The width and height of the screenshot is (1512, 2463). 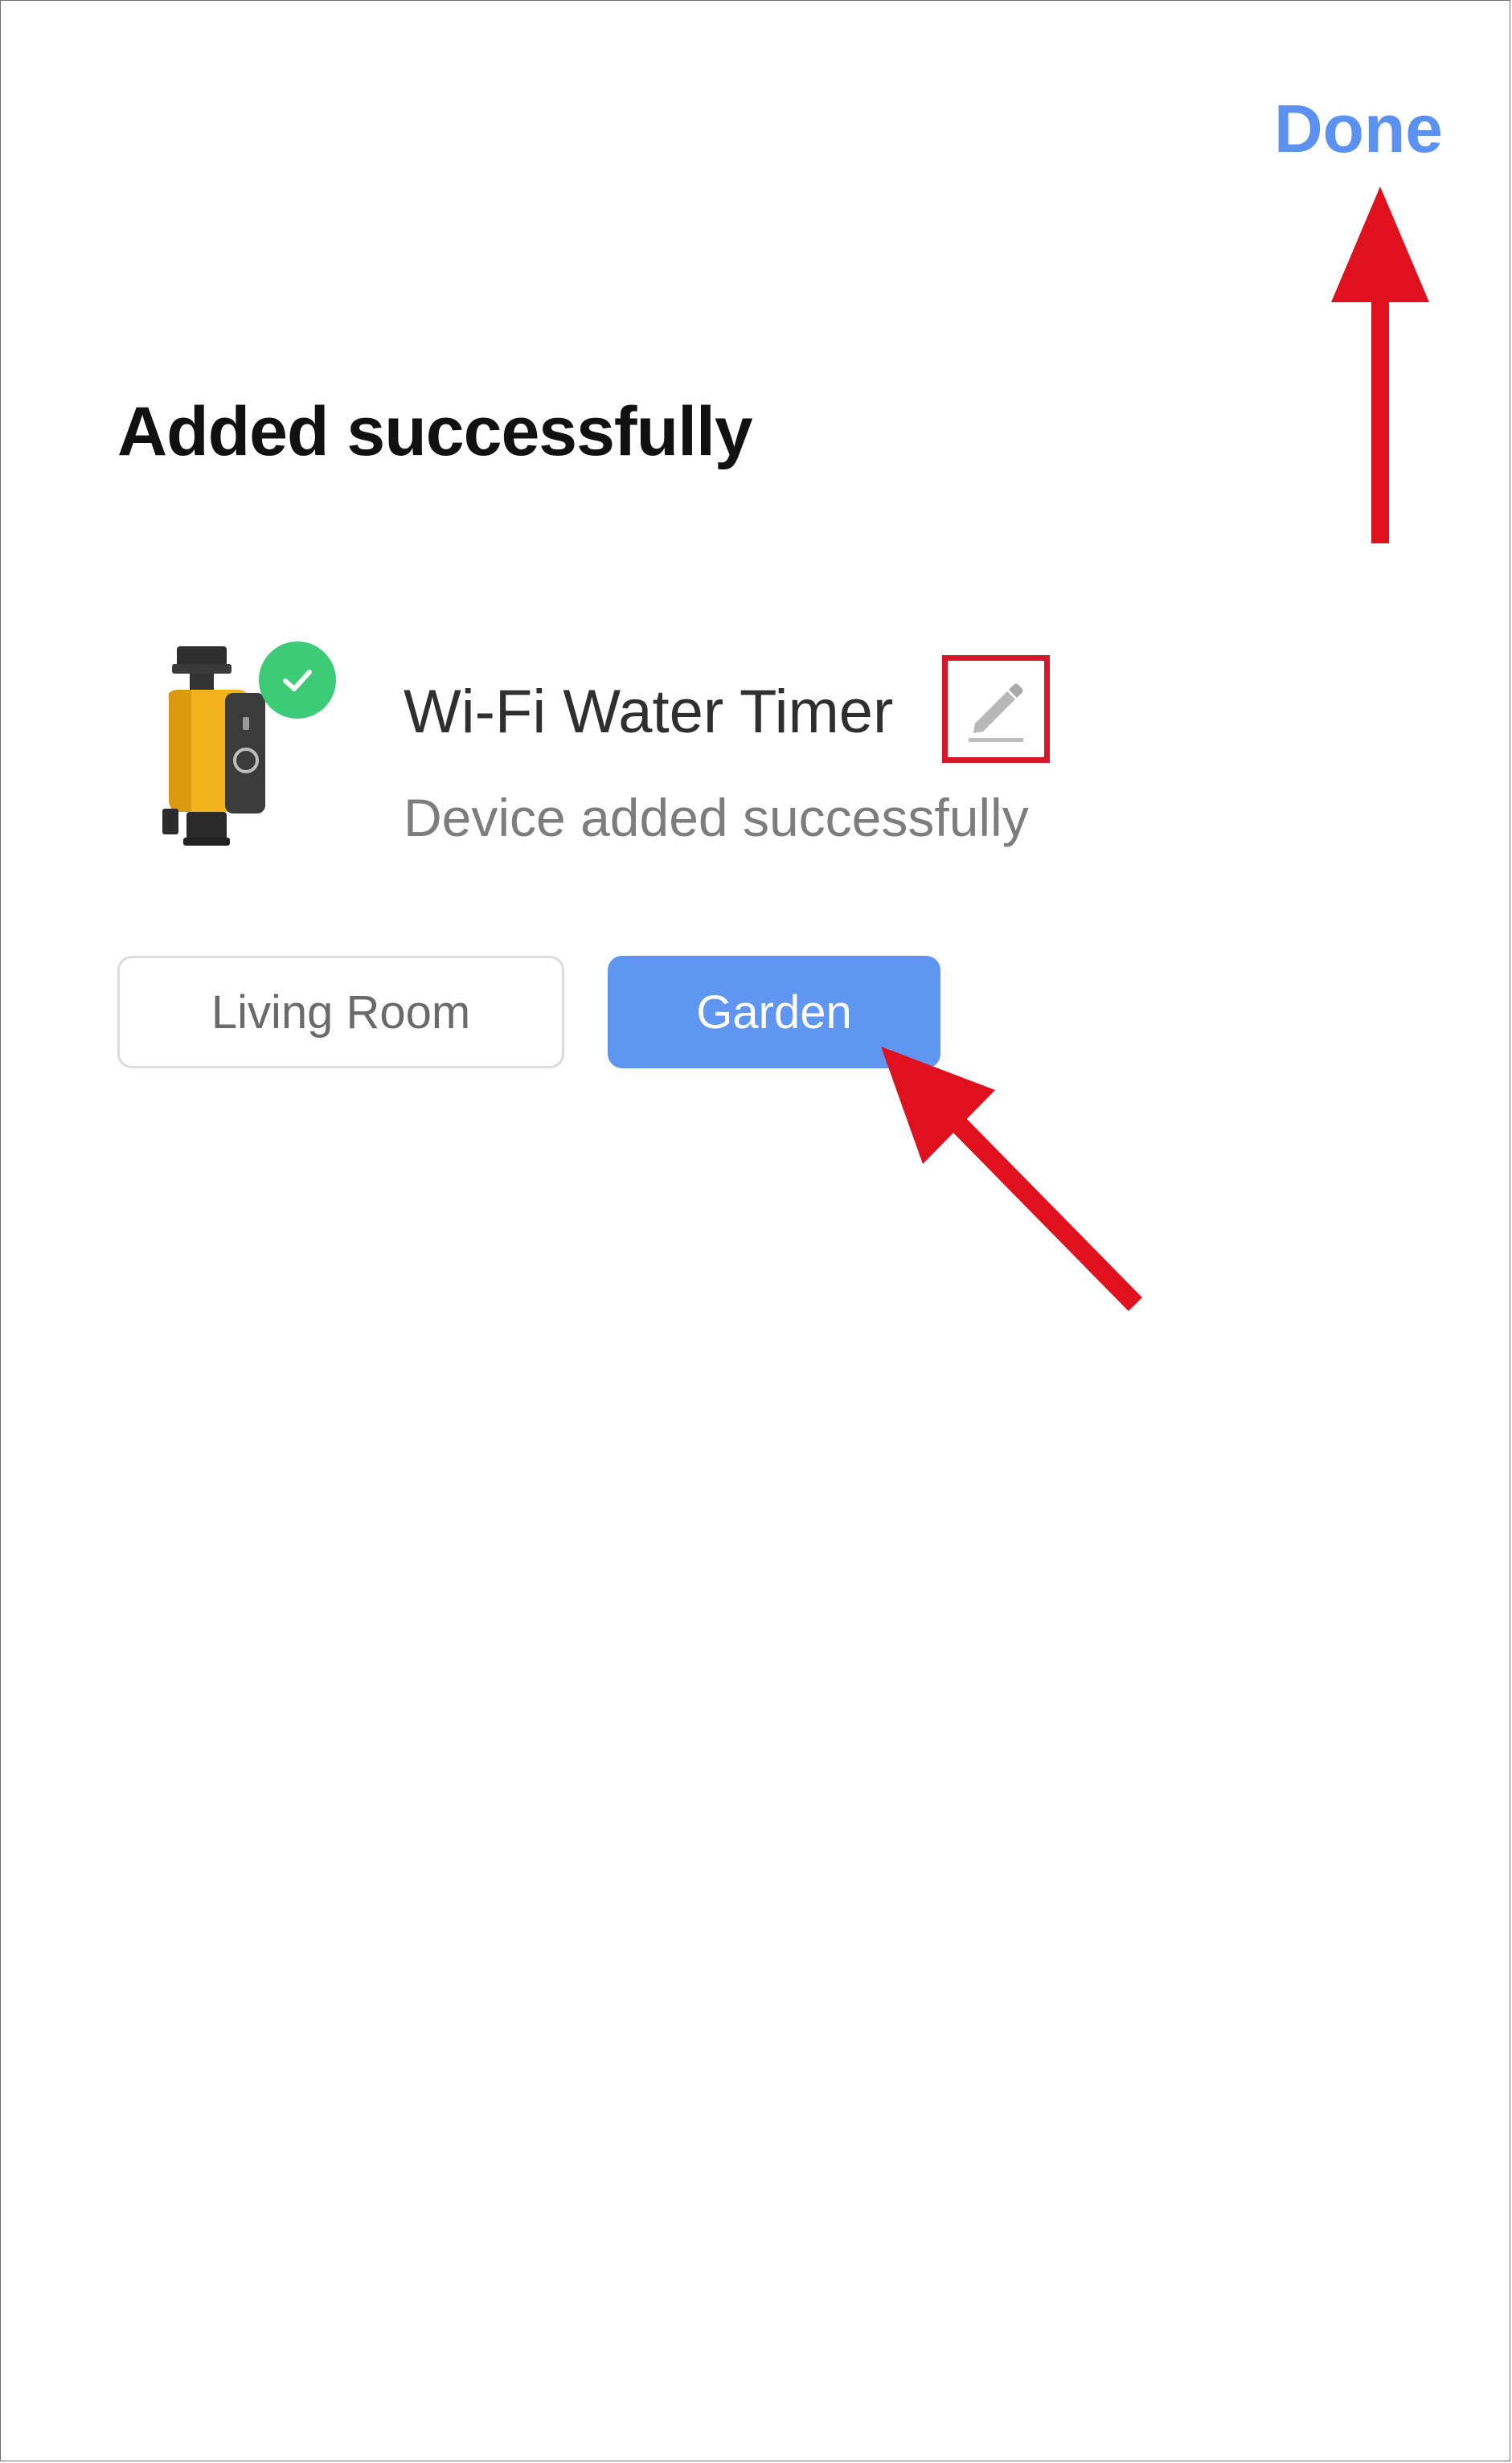 I want to click on success-check-badge, so click(x=297, y=680).